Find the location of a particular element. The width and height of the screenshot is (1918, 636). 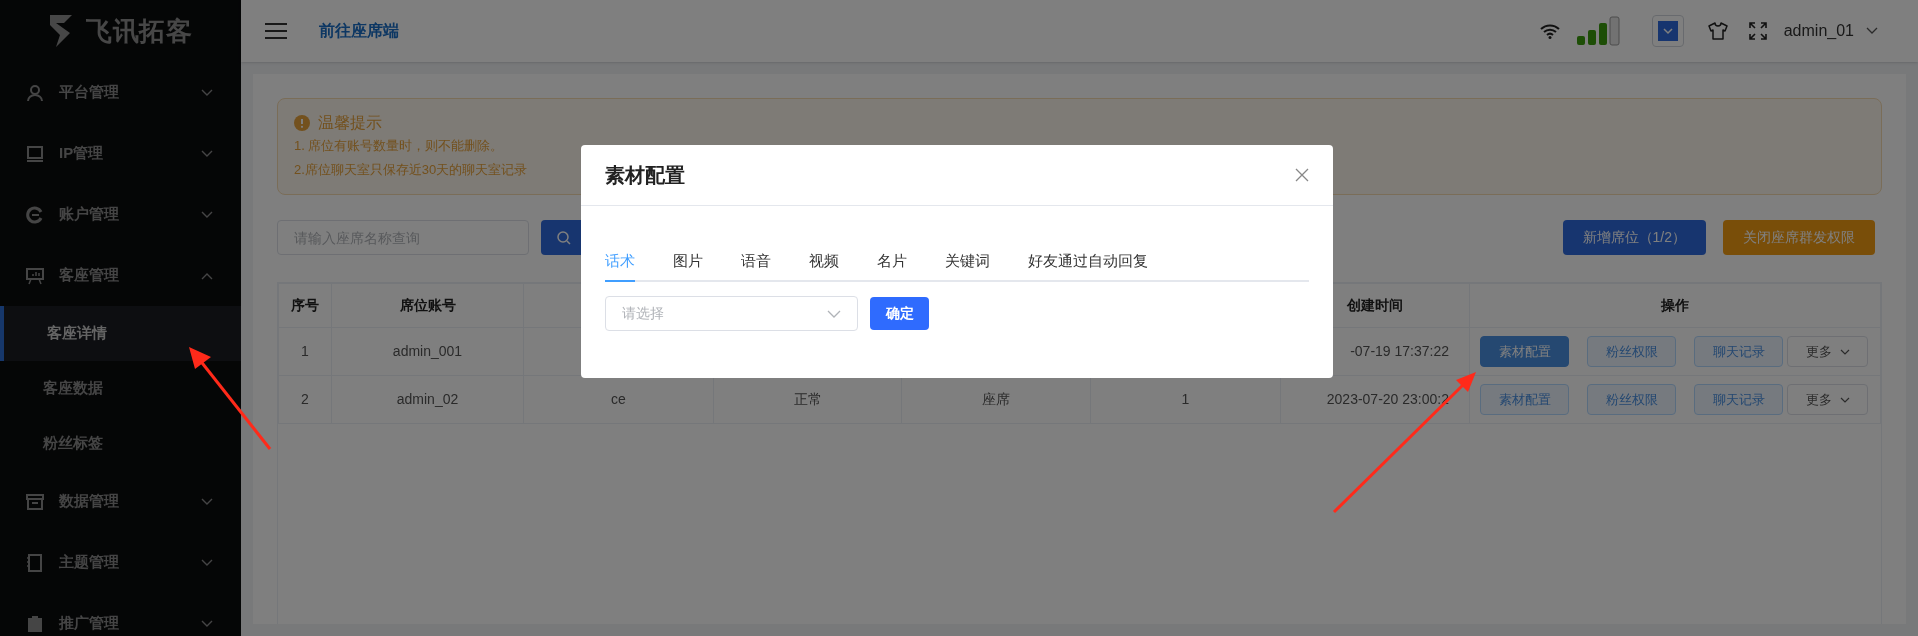

sidebar-item: 数据管理 is located at coordinates (120, 501).